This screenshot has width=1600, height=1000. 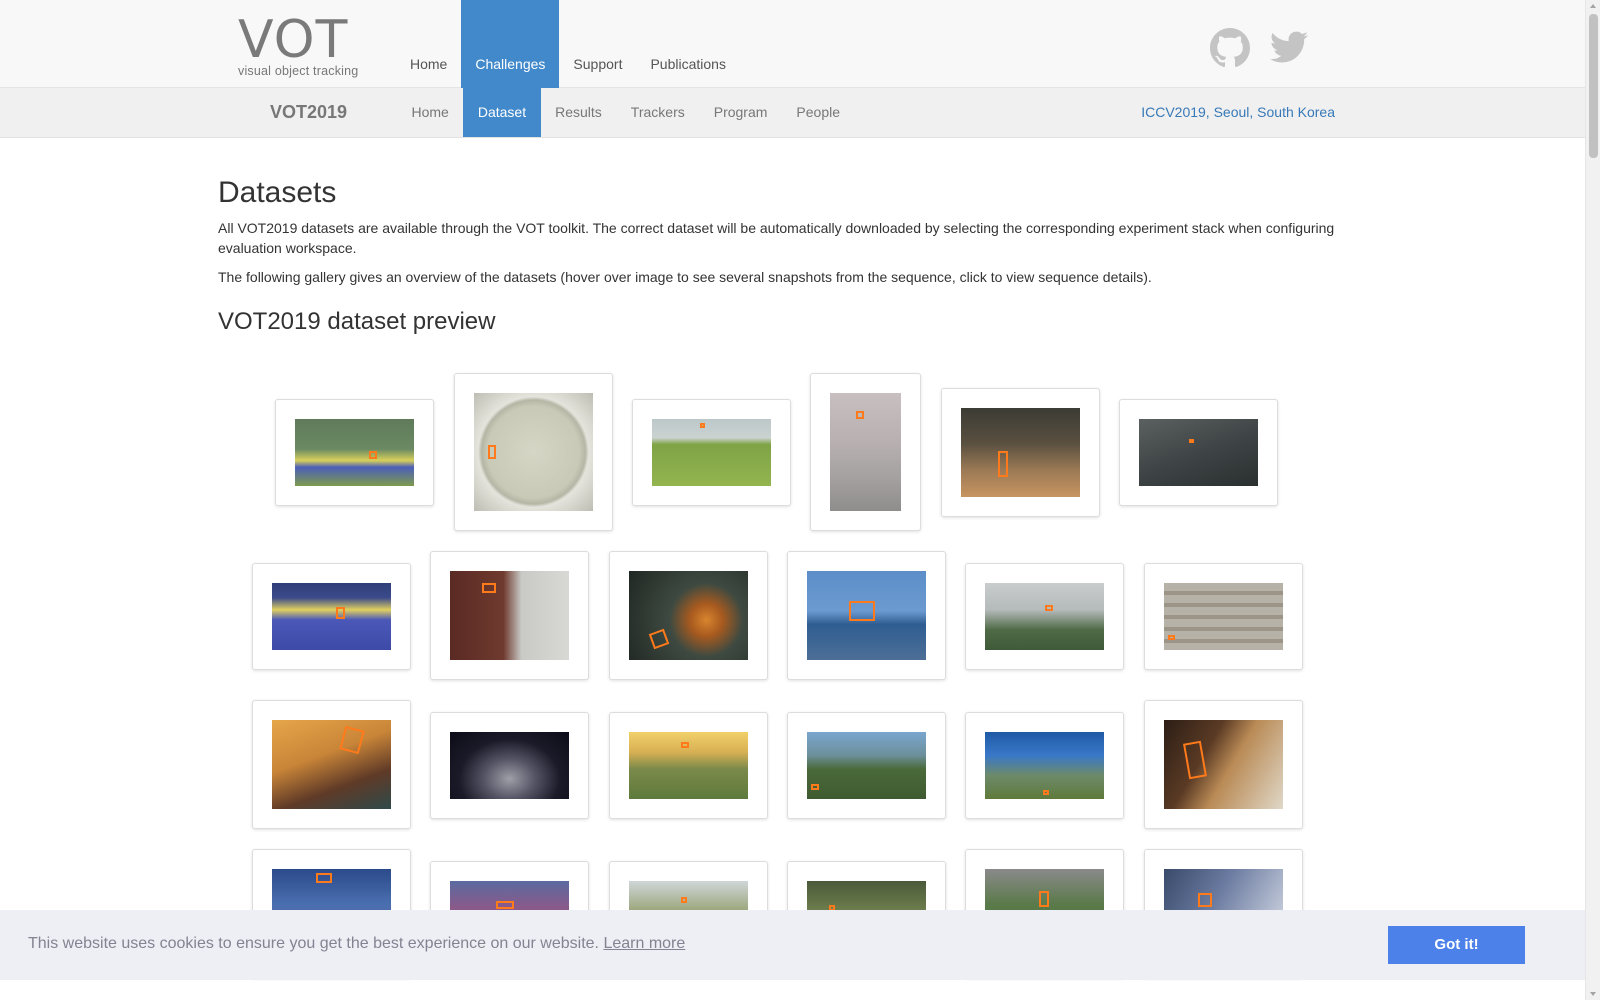 What do you see at coordinates (597, 44) in the screenshot?
I see `main-nav-support: Support` at bounding box center [597, 44].